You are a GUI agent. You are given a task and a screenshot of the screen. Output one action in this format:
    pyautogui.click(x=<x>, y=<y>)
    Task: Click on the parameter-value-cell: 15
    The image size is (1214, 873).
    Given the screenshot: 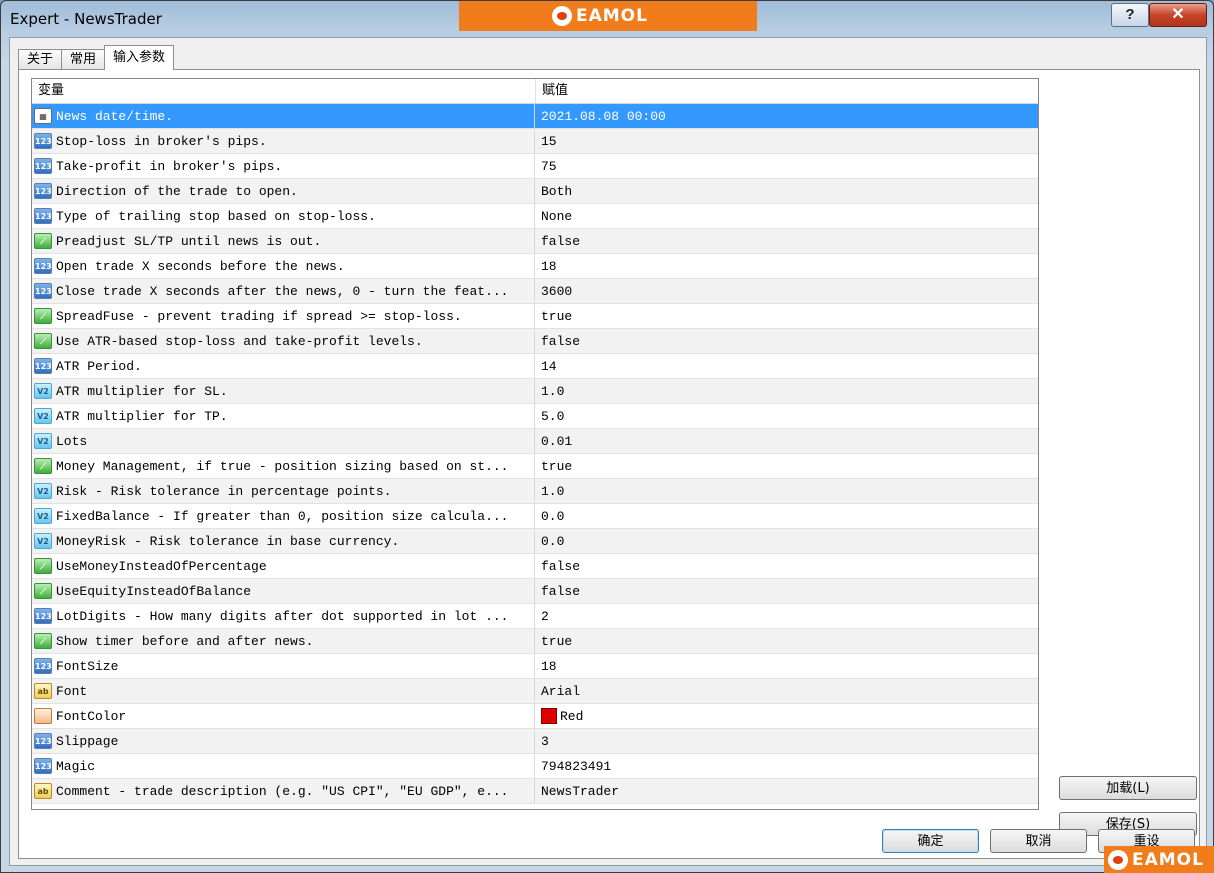 What is the action you would take?
    pyautogui.click(x=546, y=141)
    